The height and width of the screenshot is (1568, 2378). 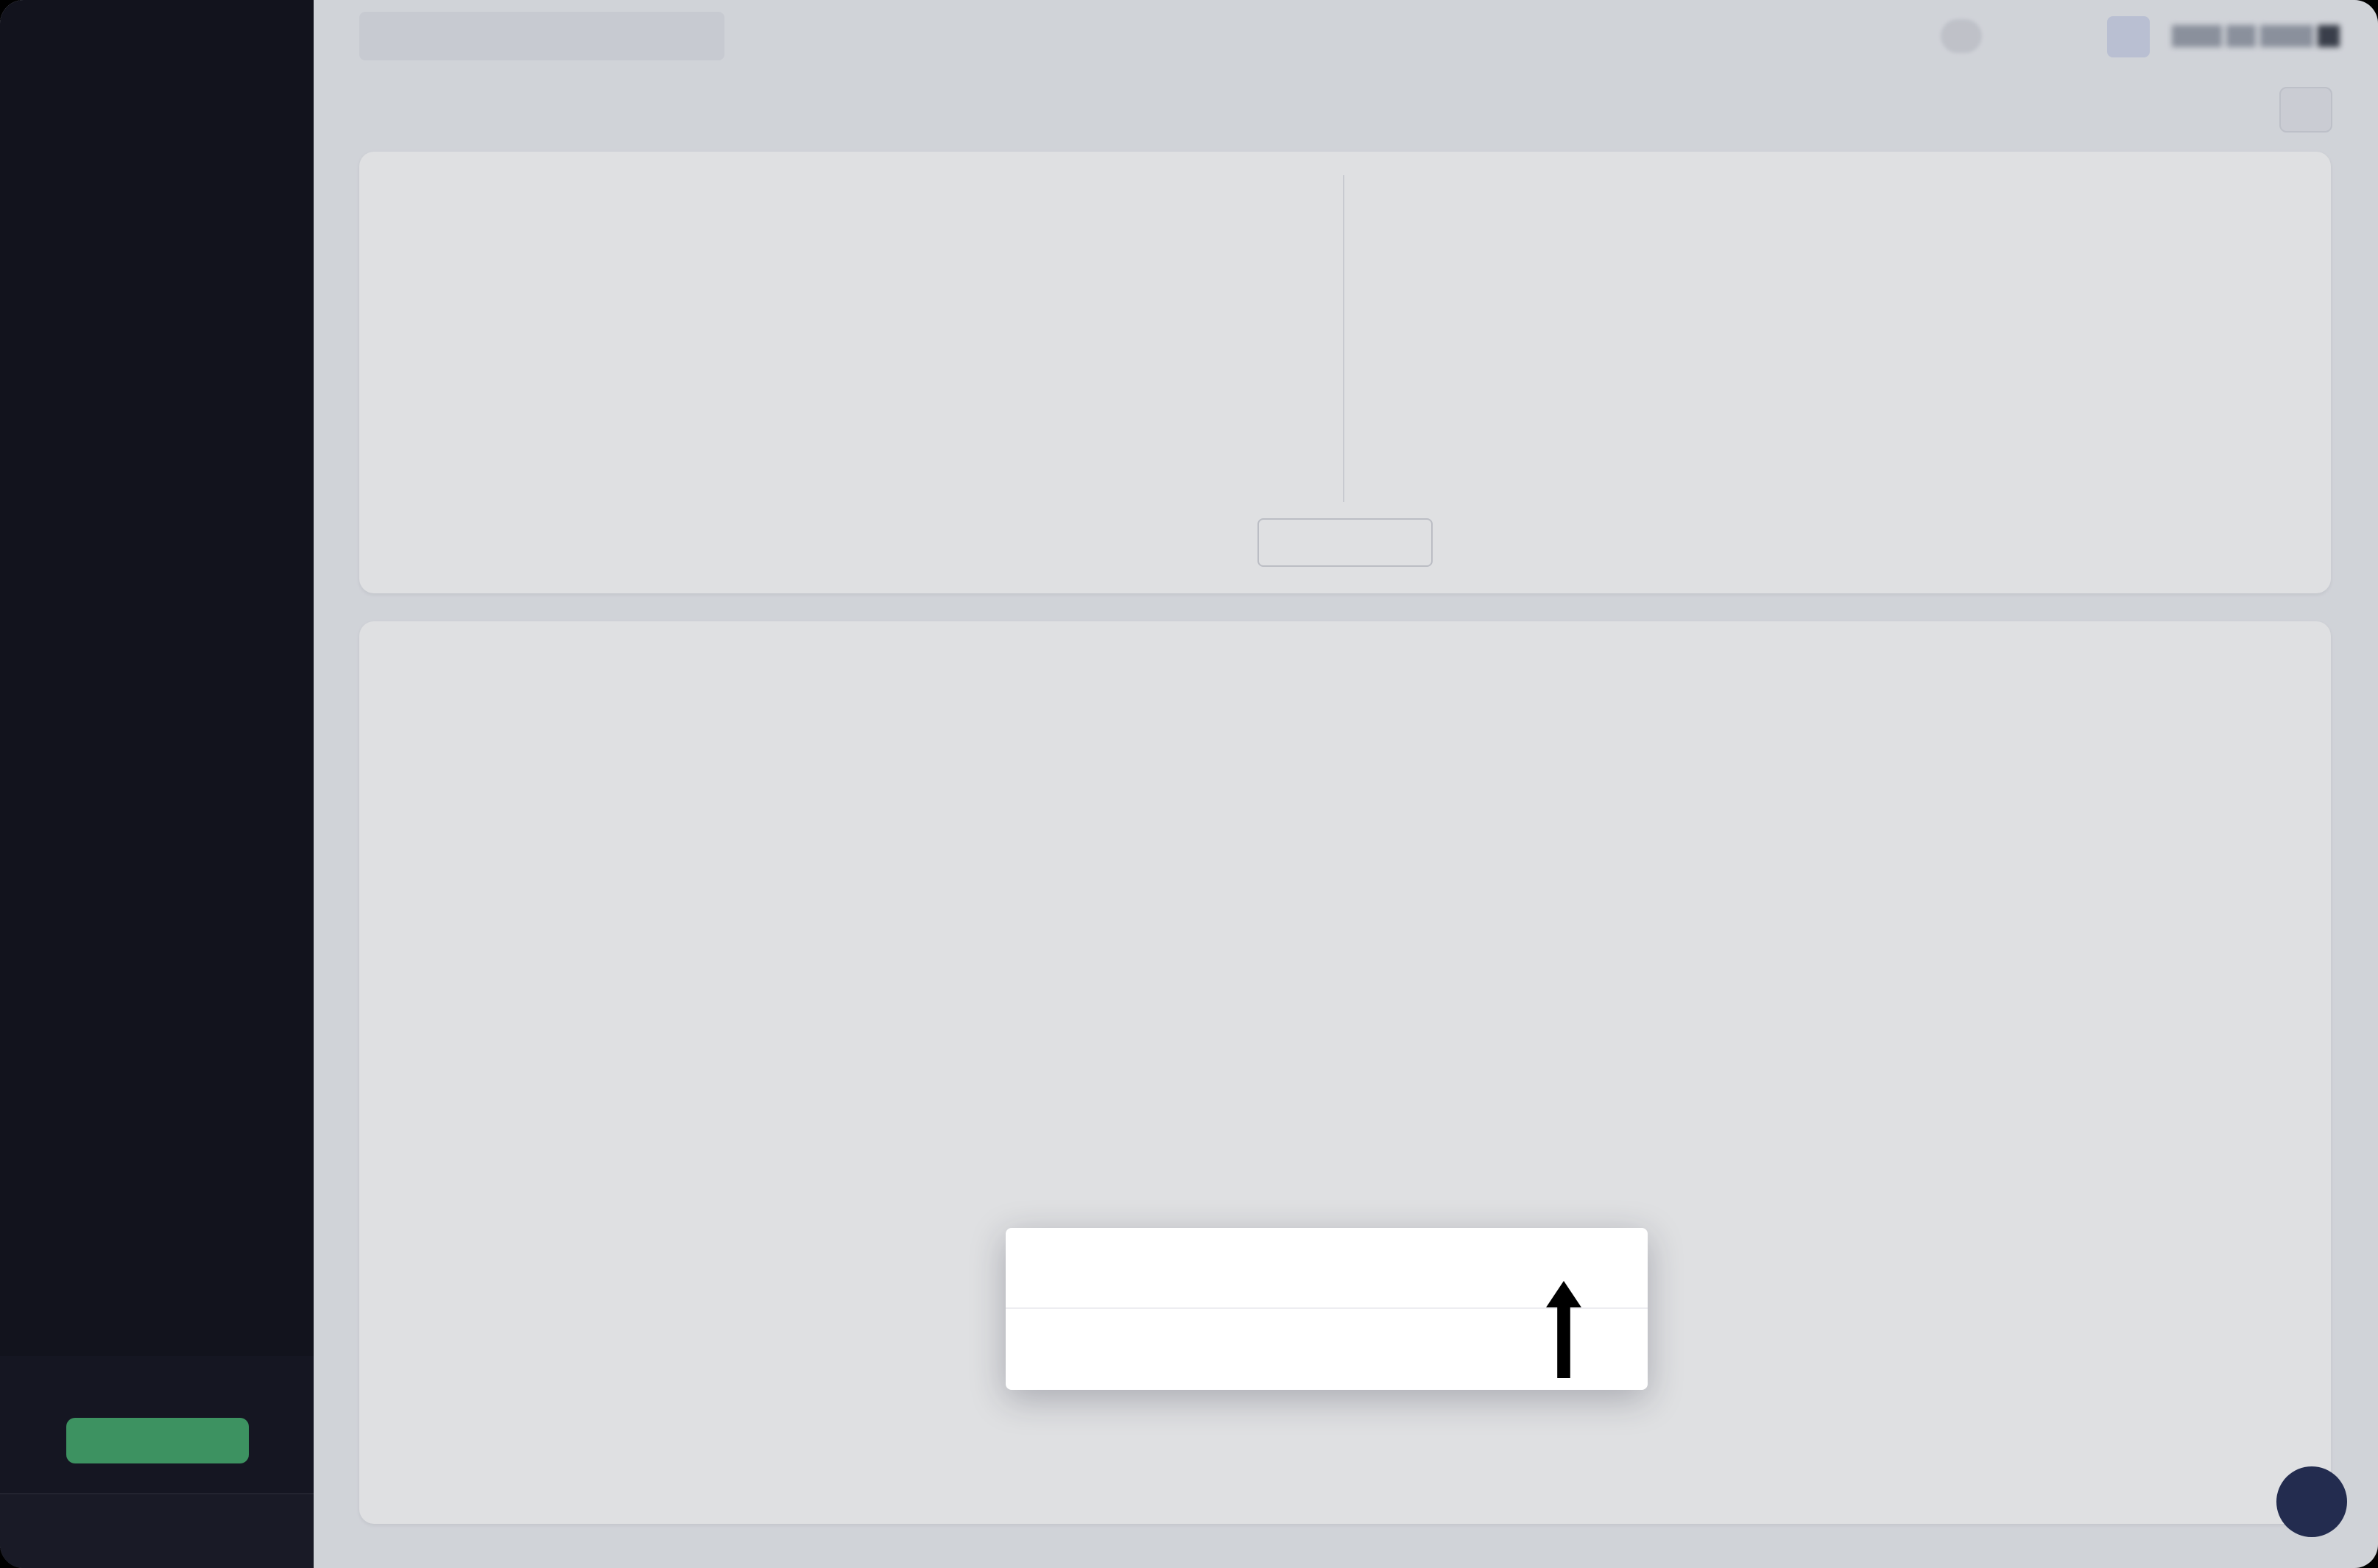 What do you see at coordinates (157, 1303) in the screenshot?
I see `sidebar-item-tenant-settings` at bounding box center [157, 1303].